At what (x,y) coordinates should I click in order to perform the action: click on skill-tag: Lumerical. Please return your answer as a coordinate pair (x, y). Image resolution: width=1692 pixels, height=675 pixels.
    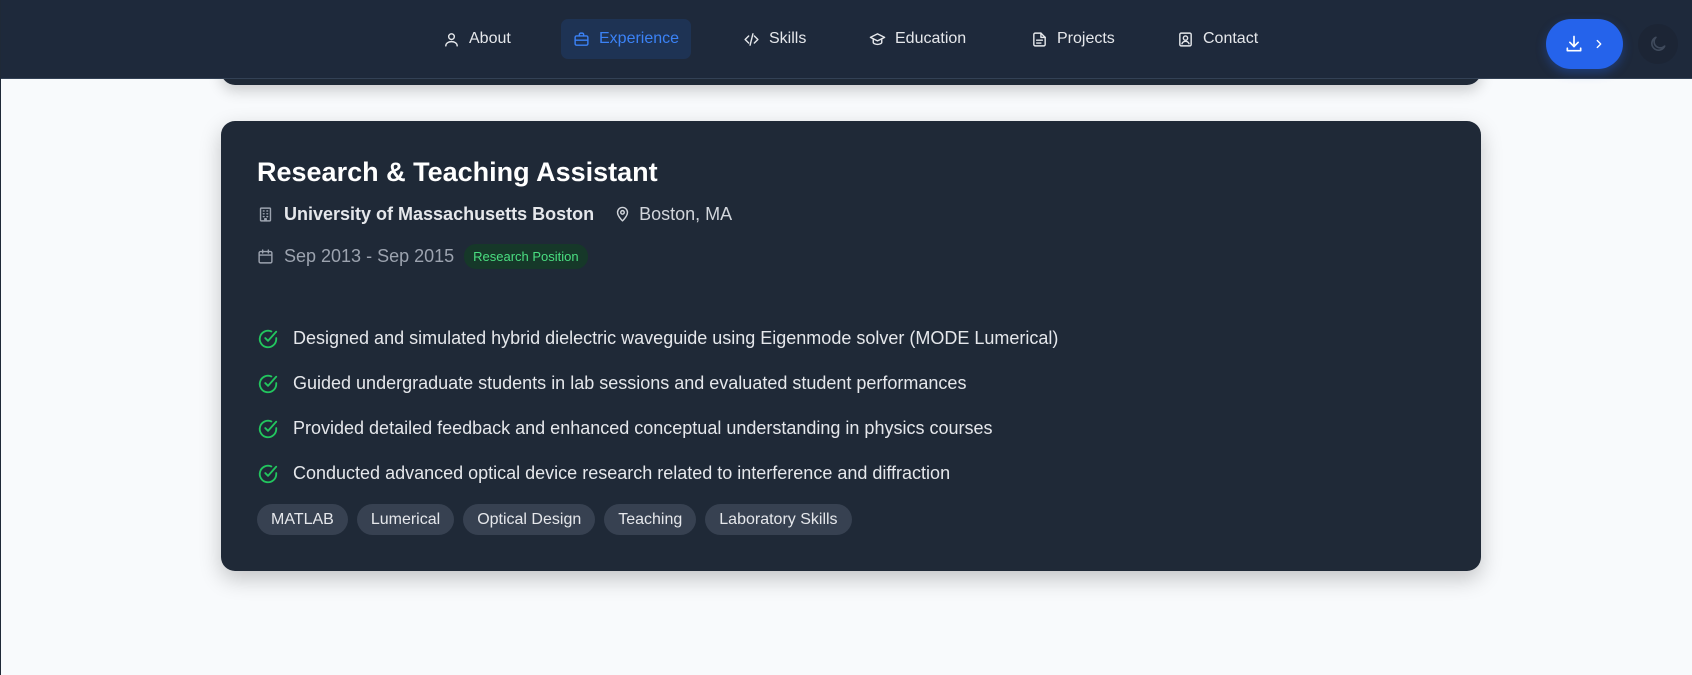
    Looking at the image, I should click on (405, 519).